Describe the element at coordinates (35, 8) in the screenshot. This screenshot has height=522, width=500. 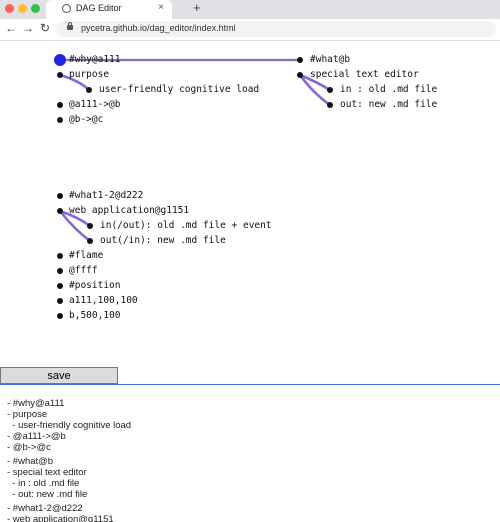
I see `maximize-window-button` at that location.